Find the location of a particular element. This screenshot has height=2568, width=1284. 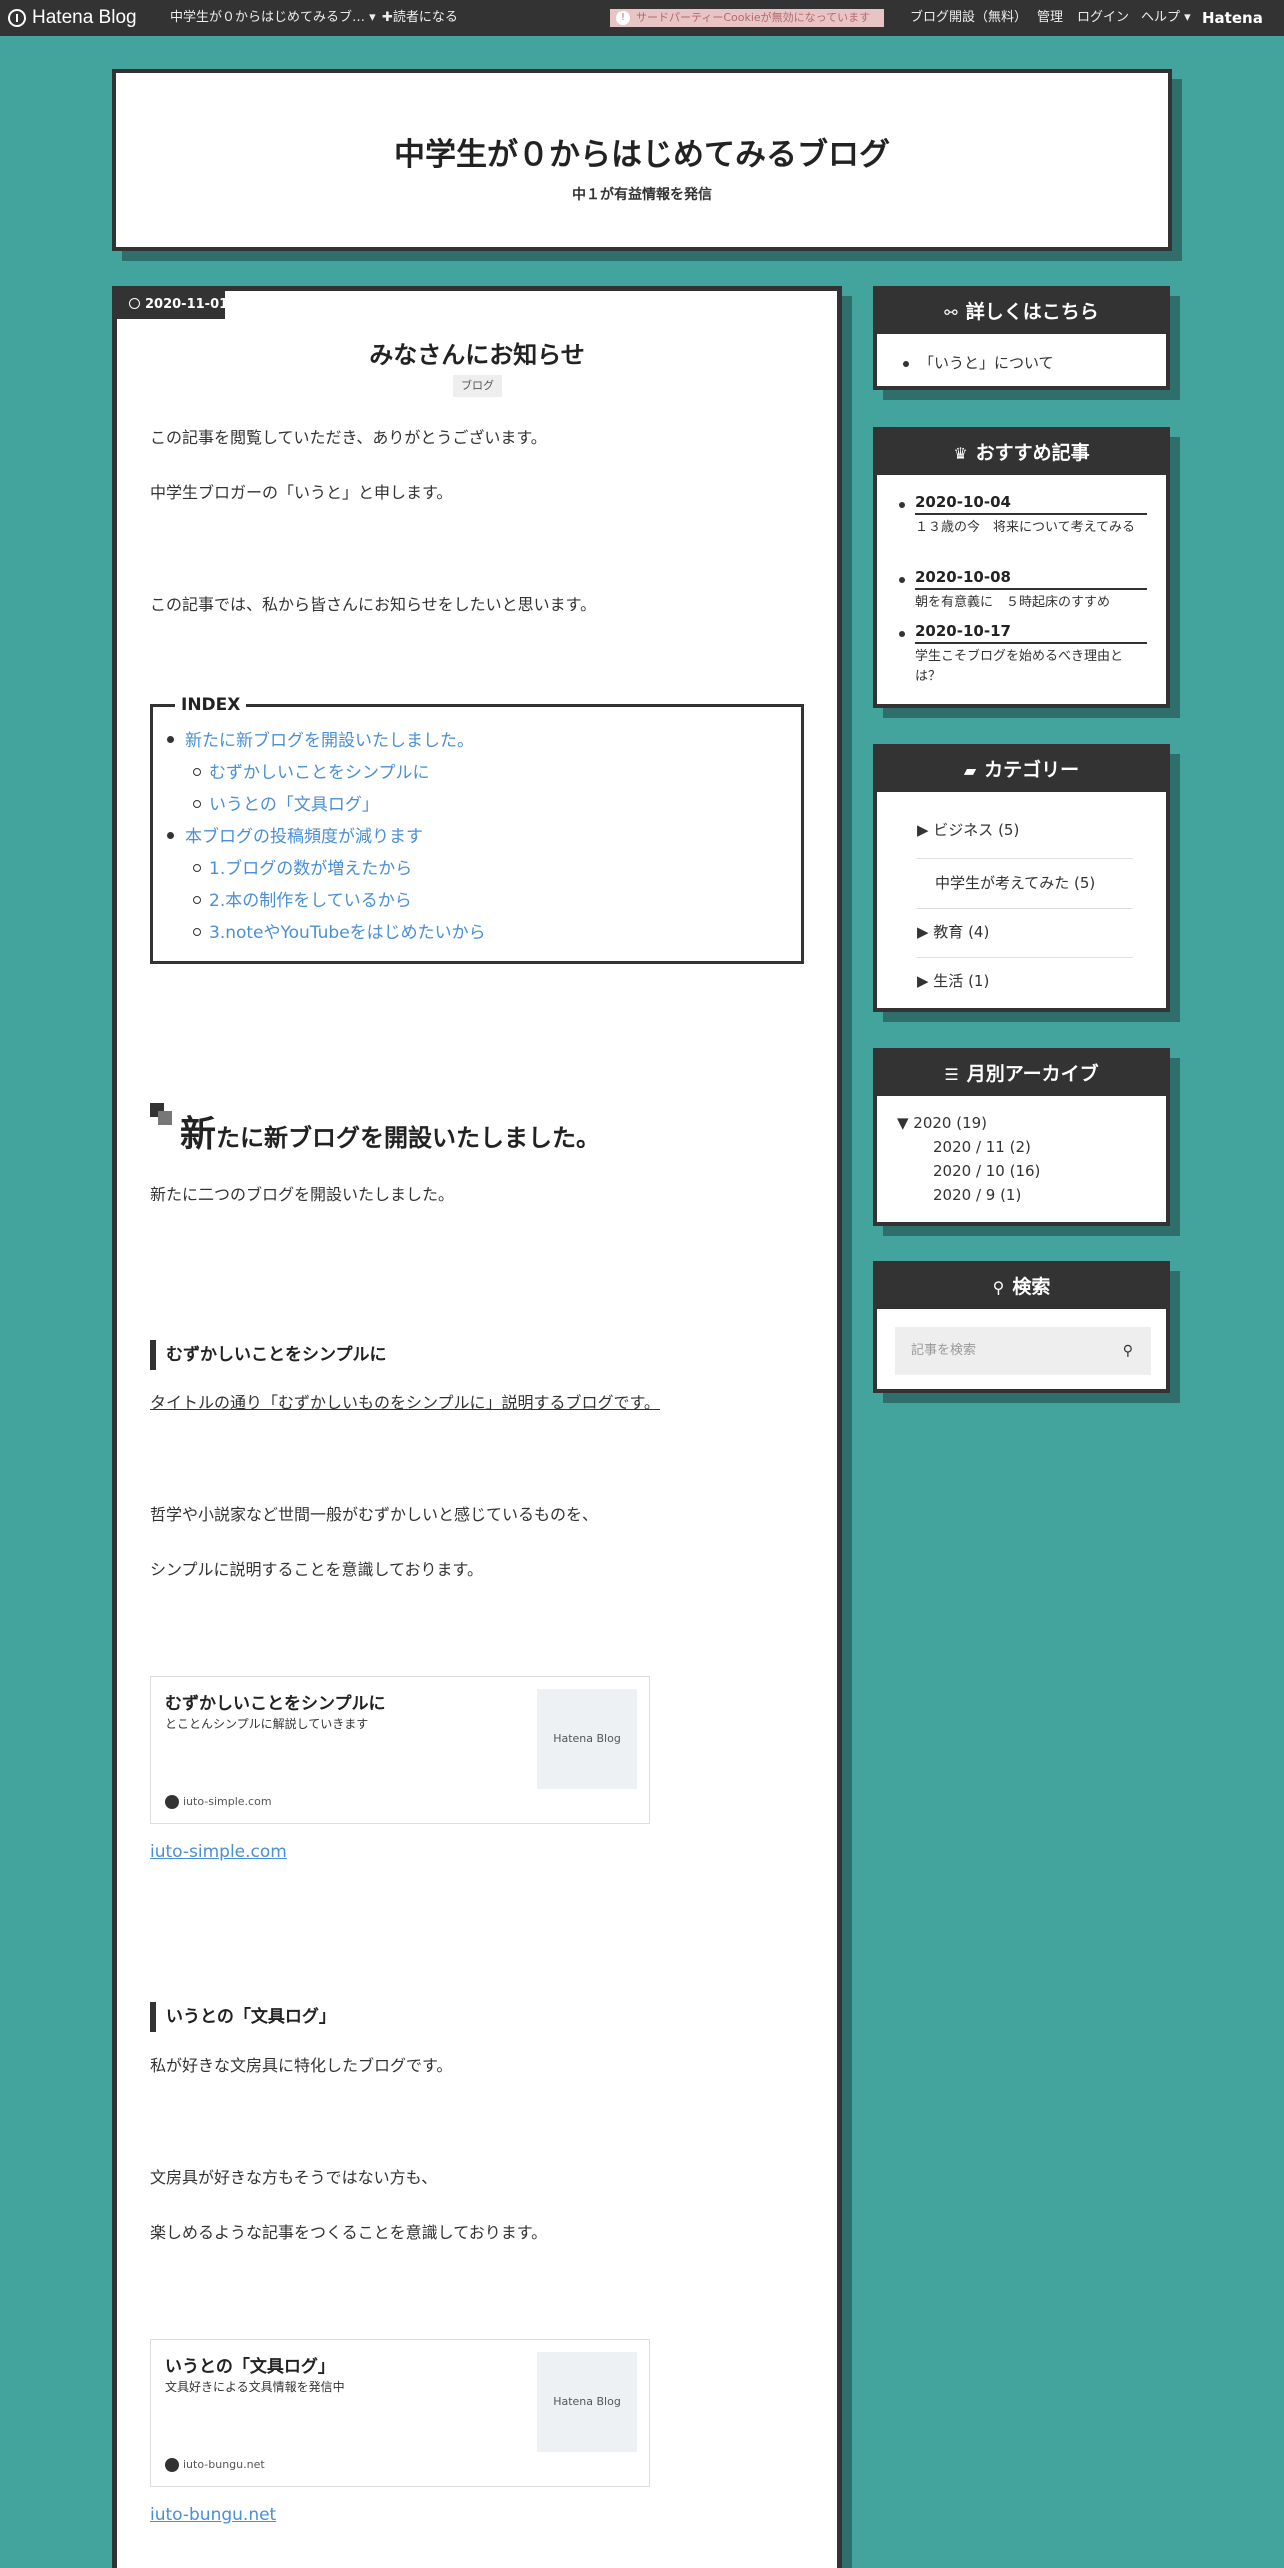

clock-icon is located at coordinates (134, 303).